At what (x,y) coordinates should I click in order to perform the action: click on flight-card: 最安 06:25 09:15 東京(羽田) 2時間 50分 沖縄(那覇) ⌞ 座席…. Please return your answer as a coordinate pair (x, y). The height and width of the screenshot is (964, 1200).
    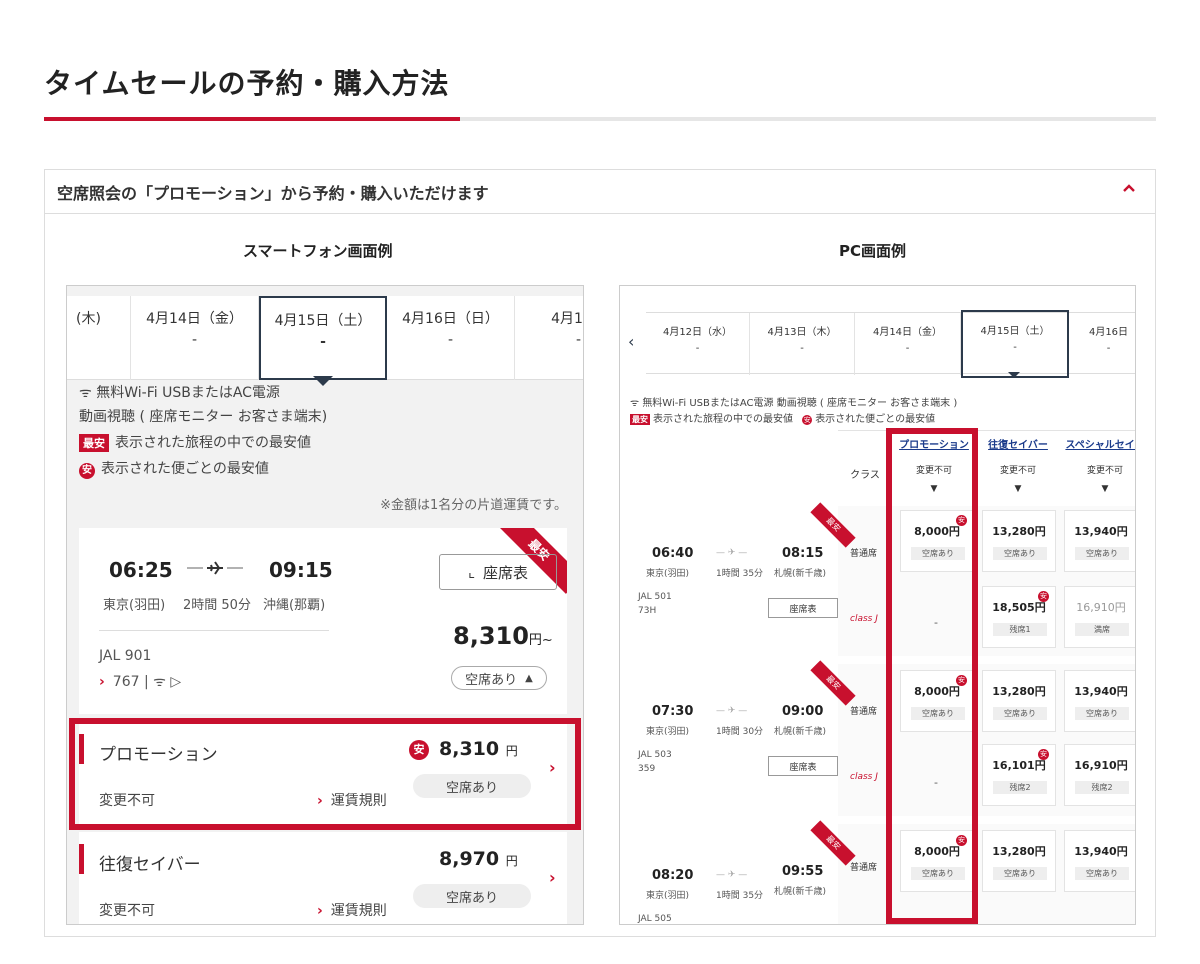
    Looking at the image, I should click on (323, 621).